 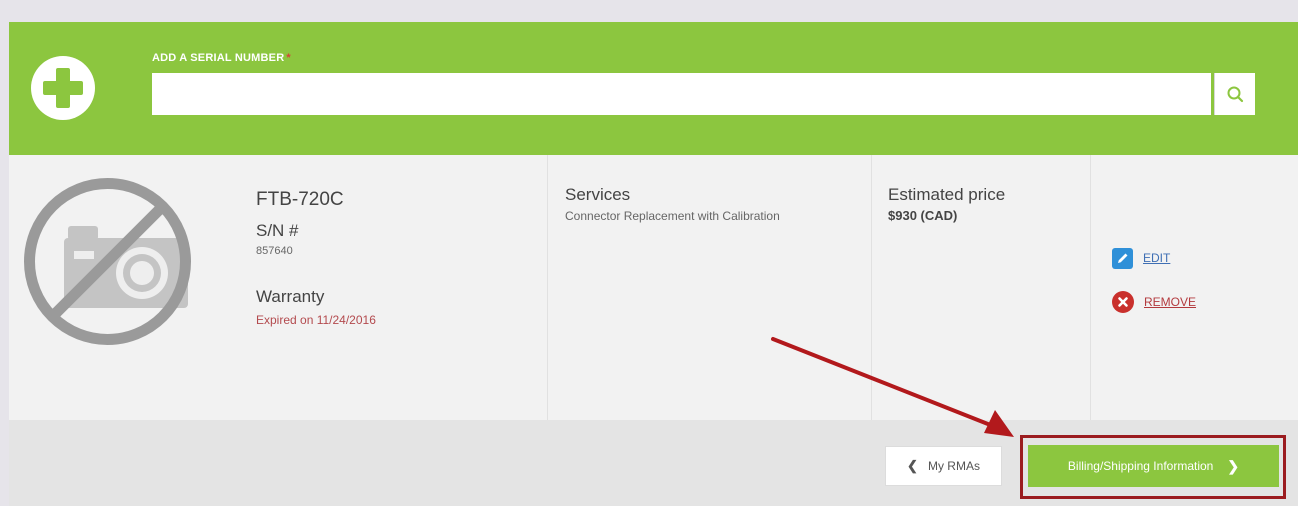 I want to click on edit-link-label: EDIT, so click(x=1157, y=258).